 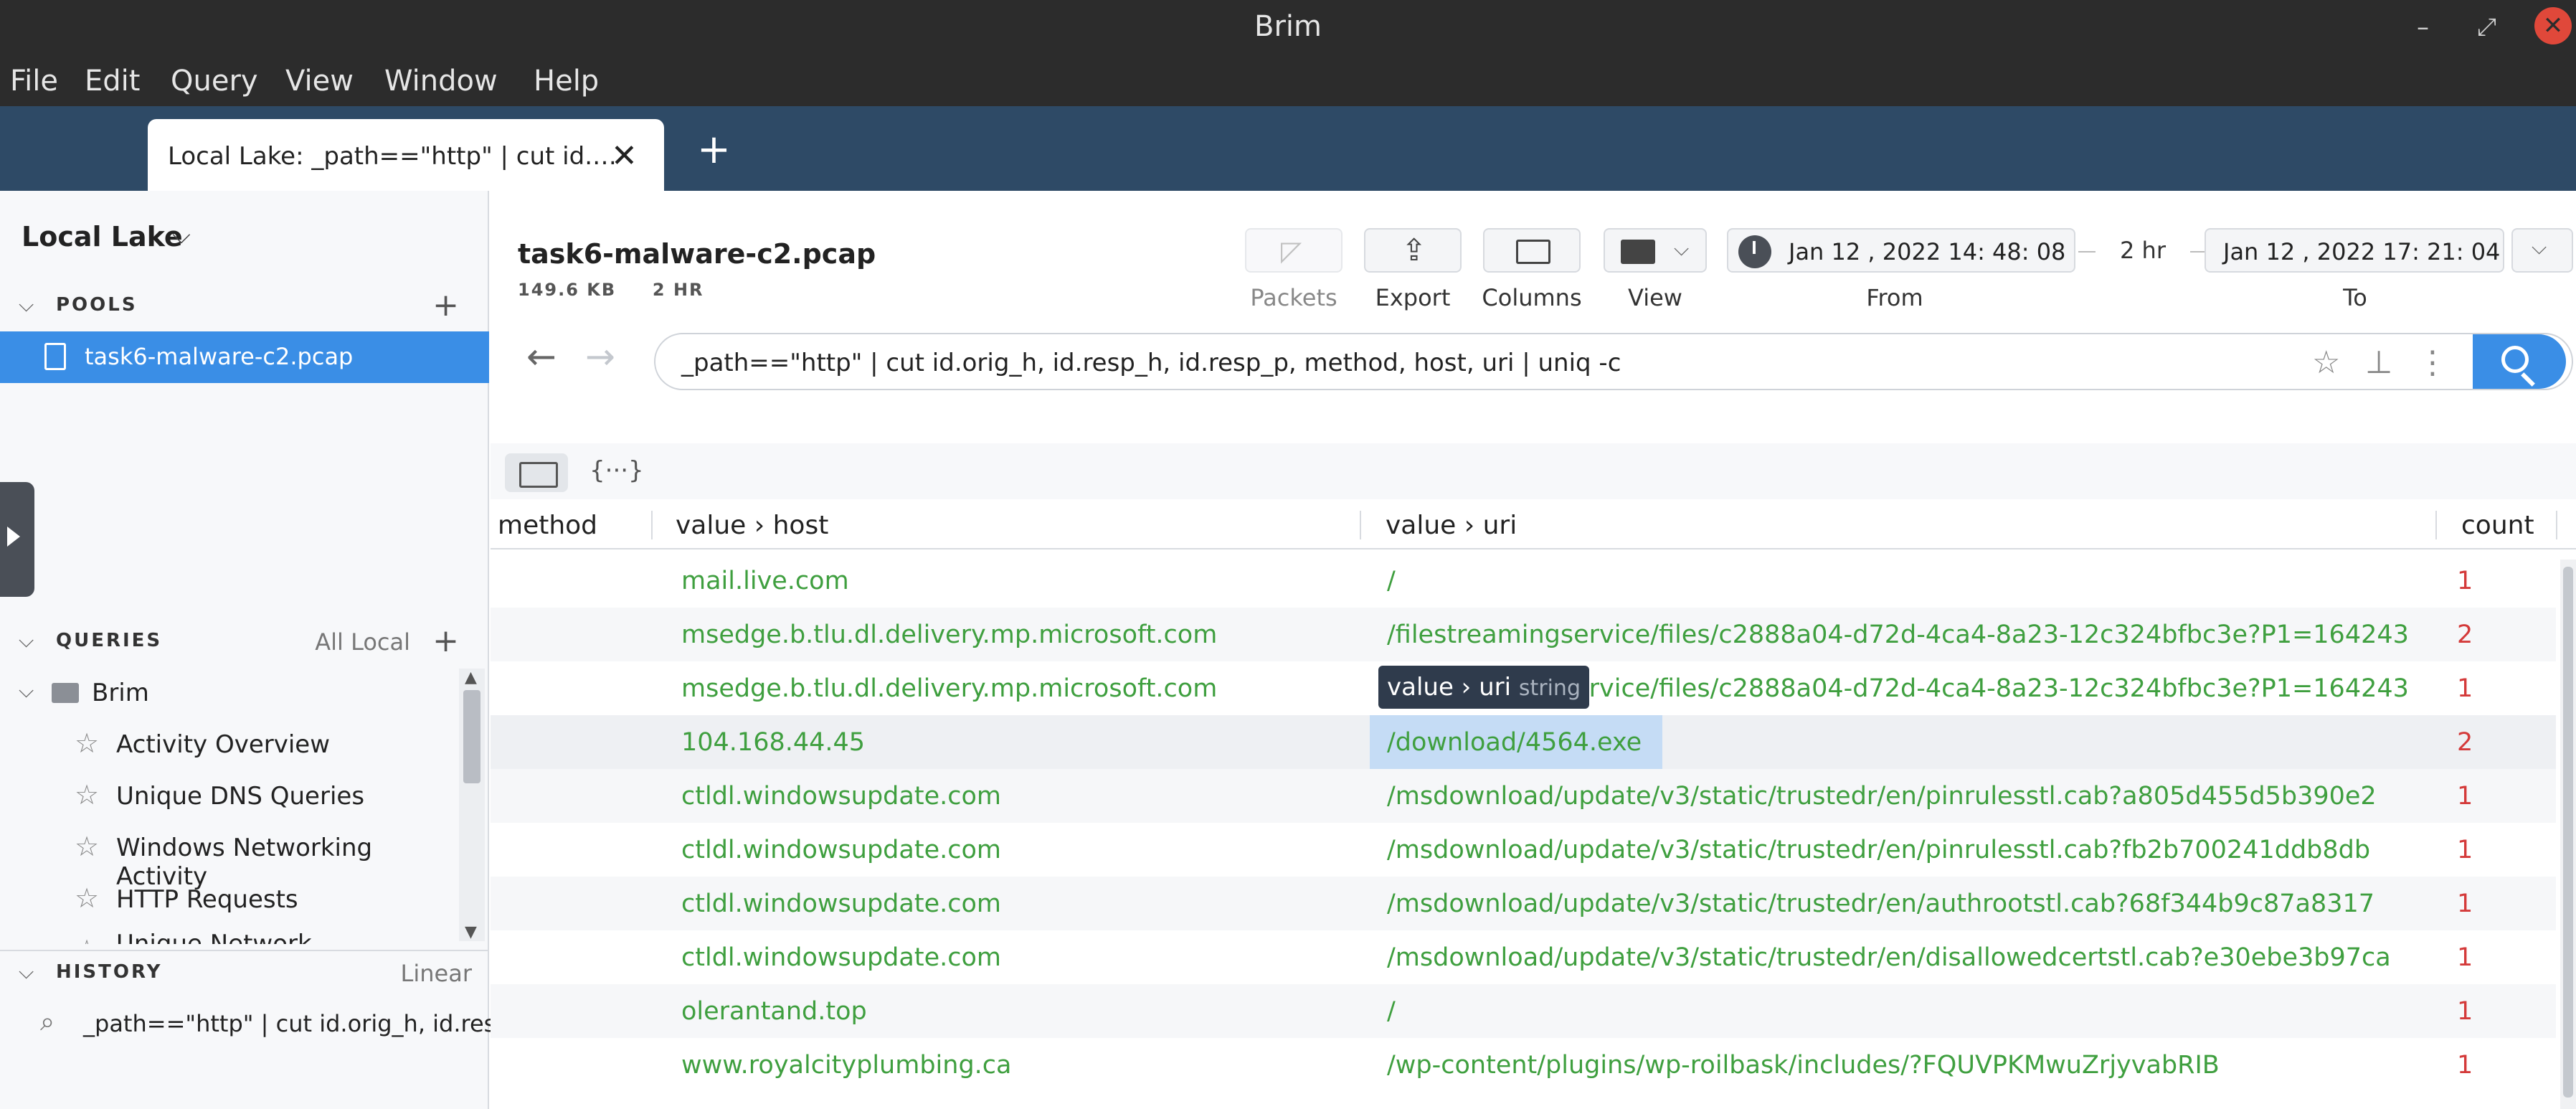 I want to click on to-date-picker: Jan 12 , 2022 17: 21: 04, so click(x=2354, y=250).